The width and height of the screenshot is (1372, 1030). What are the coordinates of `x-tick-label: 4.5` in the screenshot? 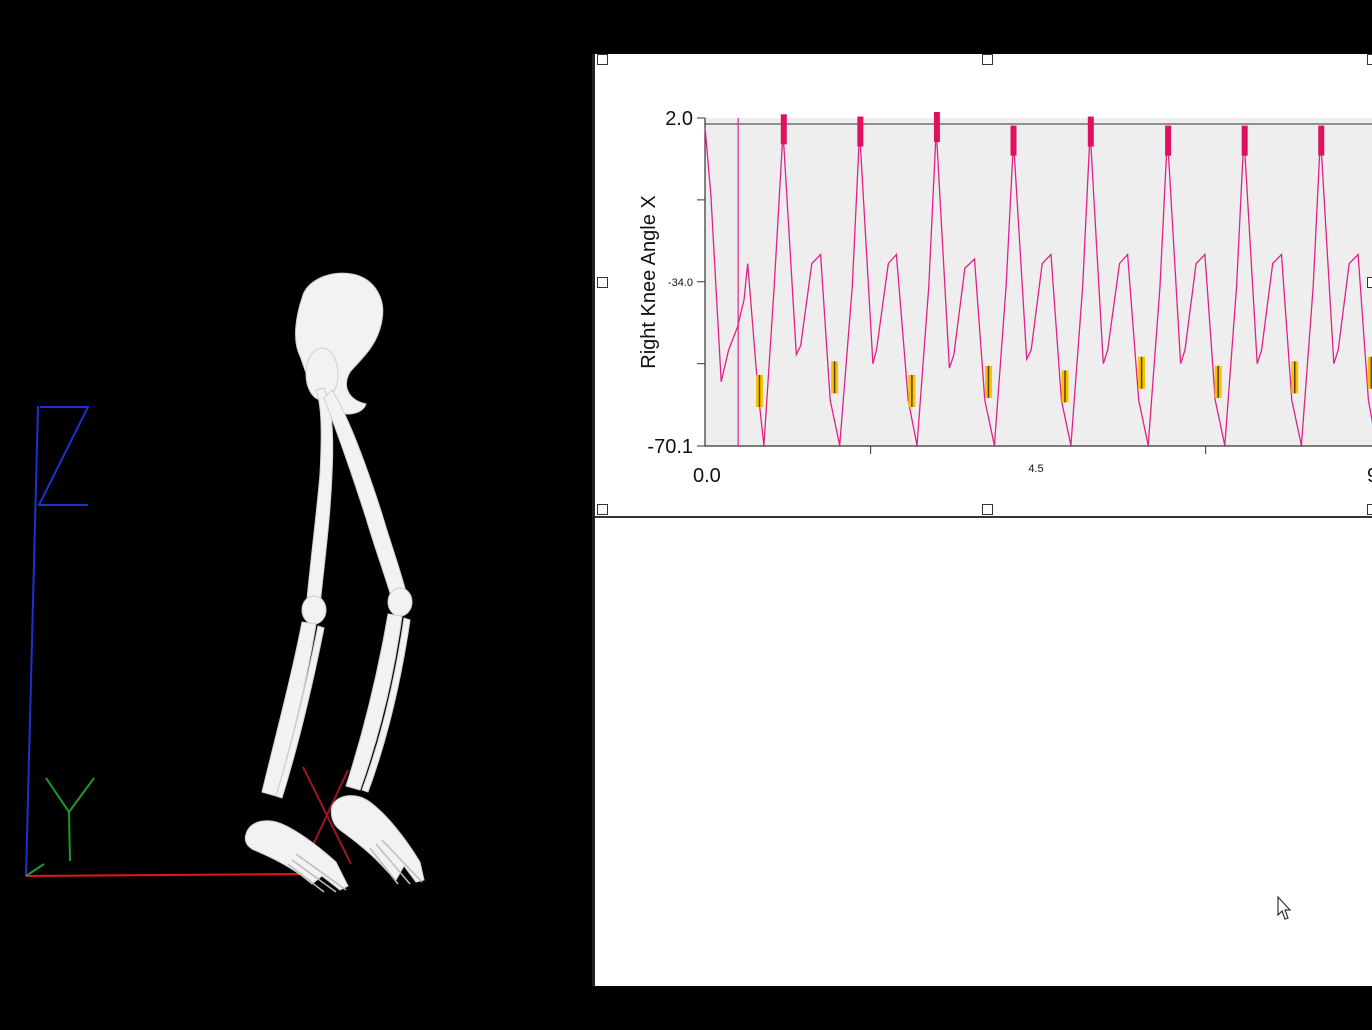 It's located at (1035, 469).